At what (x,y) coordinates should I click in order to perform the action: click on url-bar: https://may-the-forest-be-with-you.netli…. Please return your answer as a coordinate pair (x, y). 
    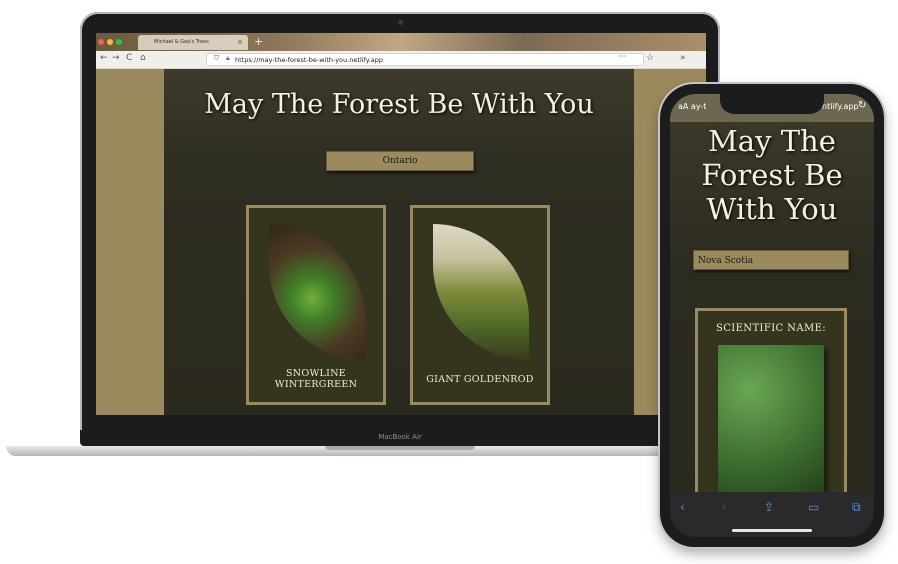
    Looking at the image, I should click on (425, 59).